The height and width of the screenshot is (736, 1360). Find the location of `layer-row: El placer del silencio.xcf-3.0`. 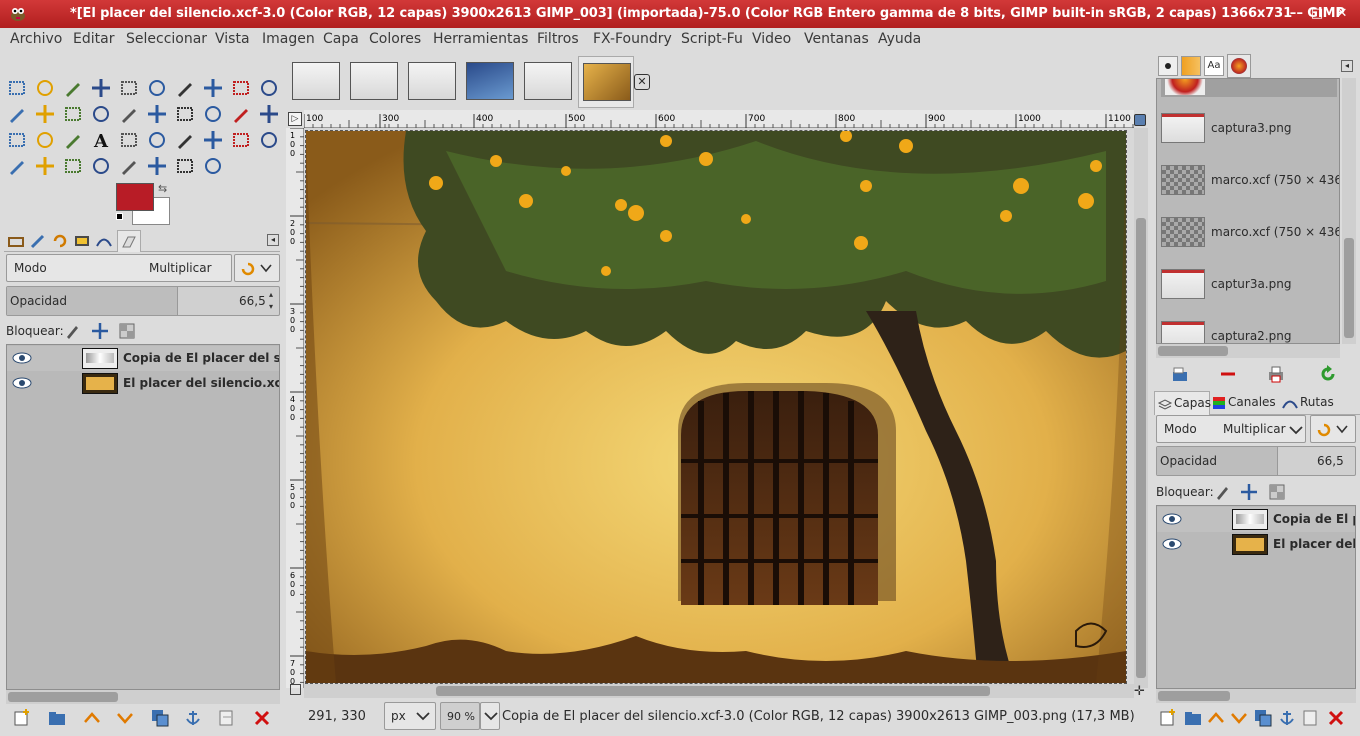

layer-row: El placer del silencio.xcf-3.0 is located at coordinates (1256, 544).